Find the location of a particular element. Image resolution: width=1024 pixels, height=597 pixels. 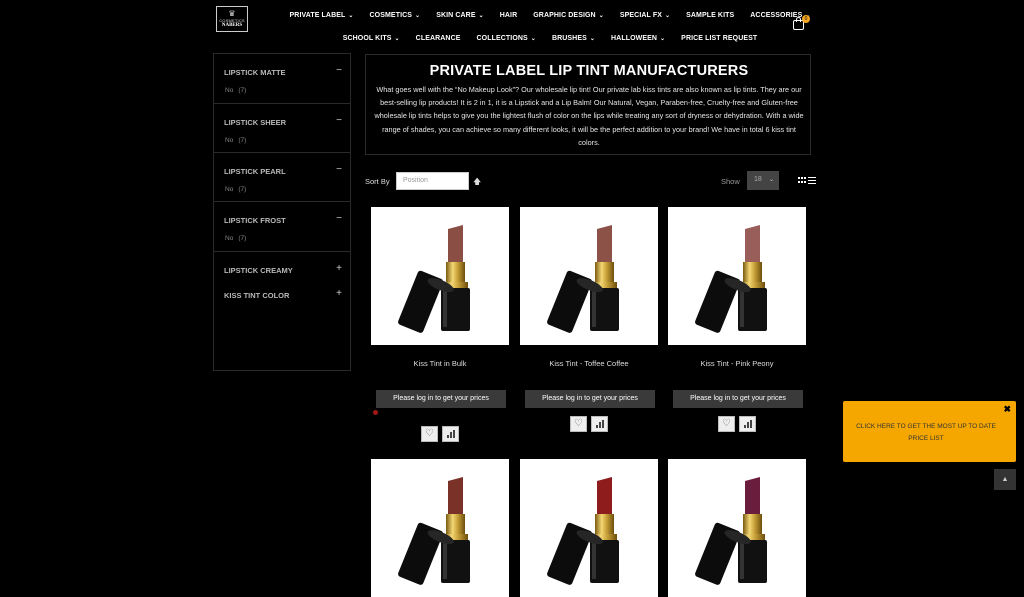

nav-item-private-label: PRIVATE LABEL ⌄ is located at coordinates (322, 15).